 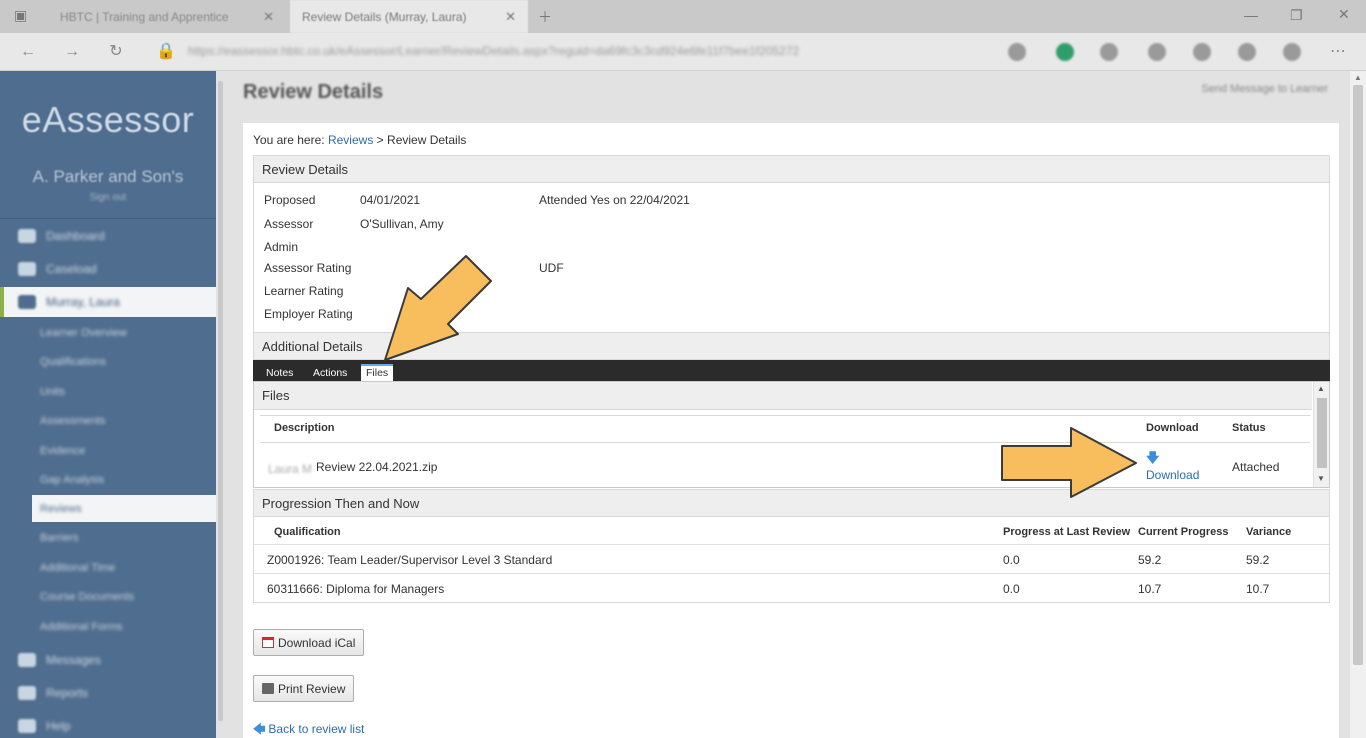 What do you see at coordinates (377, 467) in the screenshot?
I see `file-description: Review 22.04.2021.zip` at bounding box center [377, 467].